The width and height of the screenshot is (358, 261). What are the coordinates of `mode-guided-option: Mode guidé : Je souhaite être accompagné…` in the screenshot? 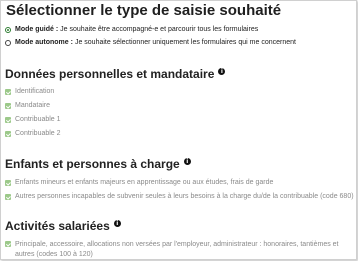 It's located at (131, 29).